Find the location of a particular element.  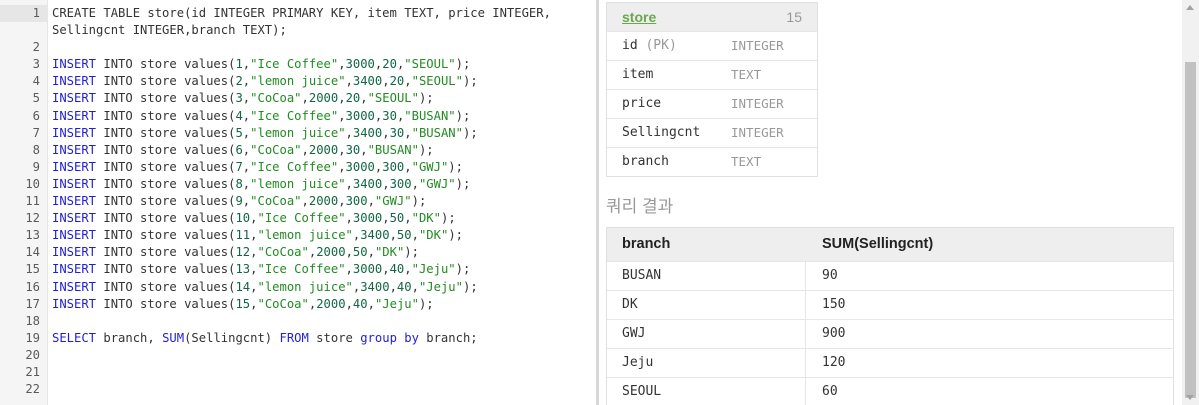

string-literal: "BUSAN" is located at coordinates (437, 132).